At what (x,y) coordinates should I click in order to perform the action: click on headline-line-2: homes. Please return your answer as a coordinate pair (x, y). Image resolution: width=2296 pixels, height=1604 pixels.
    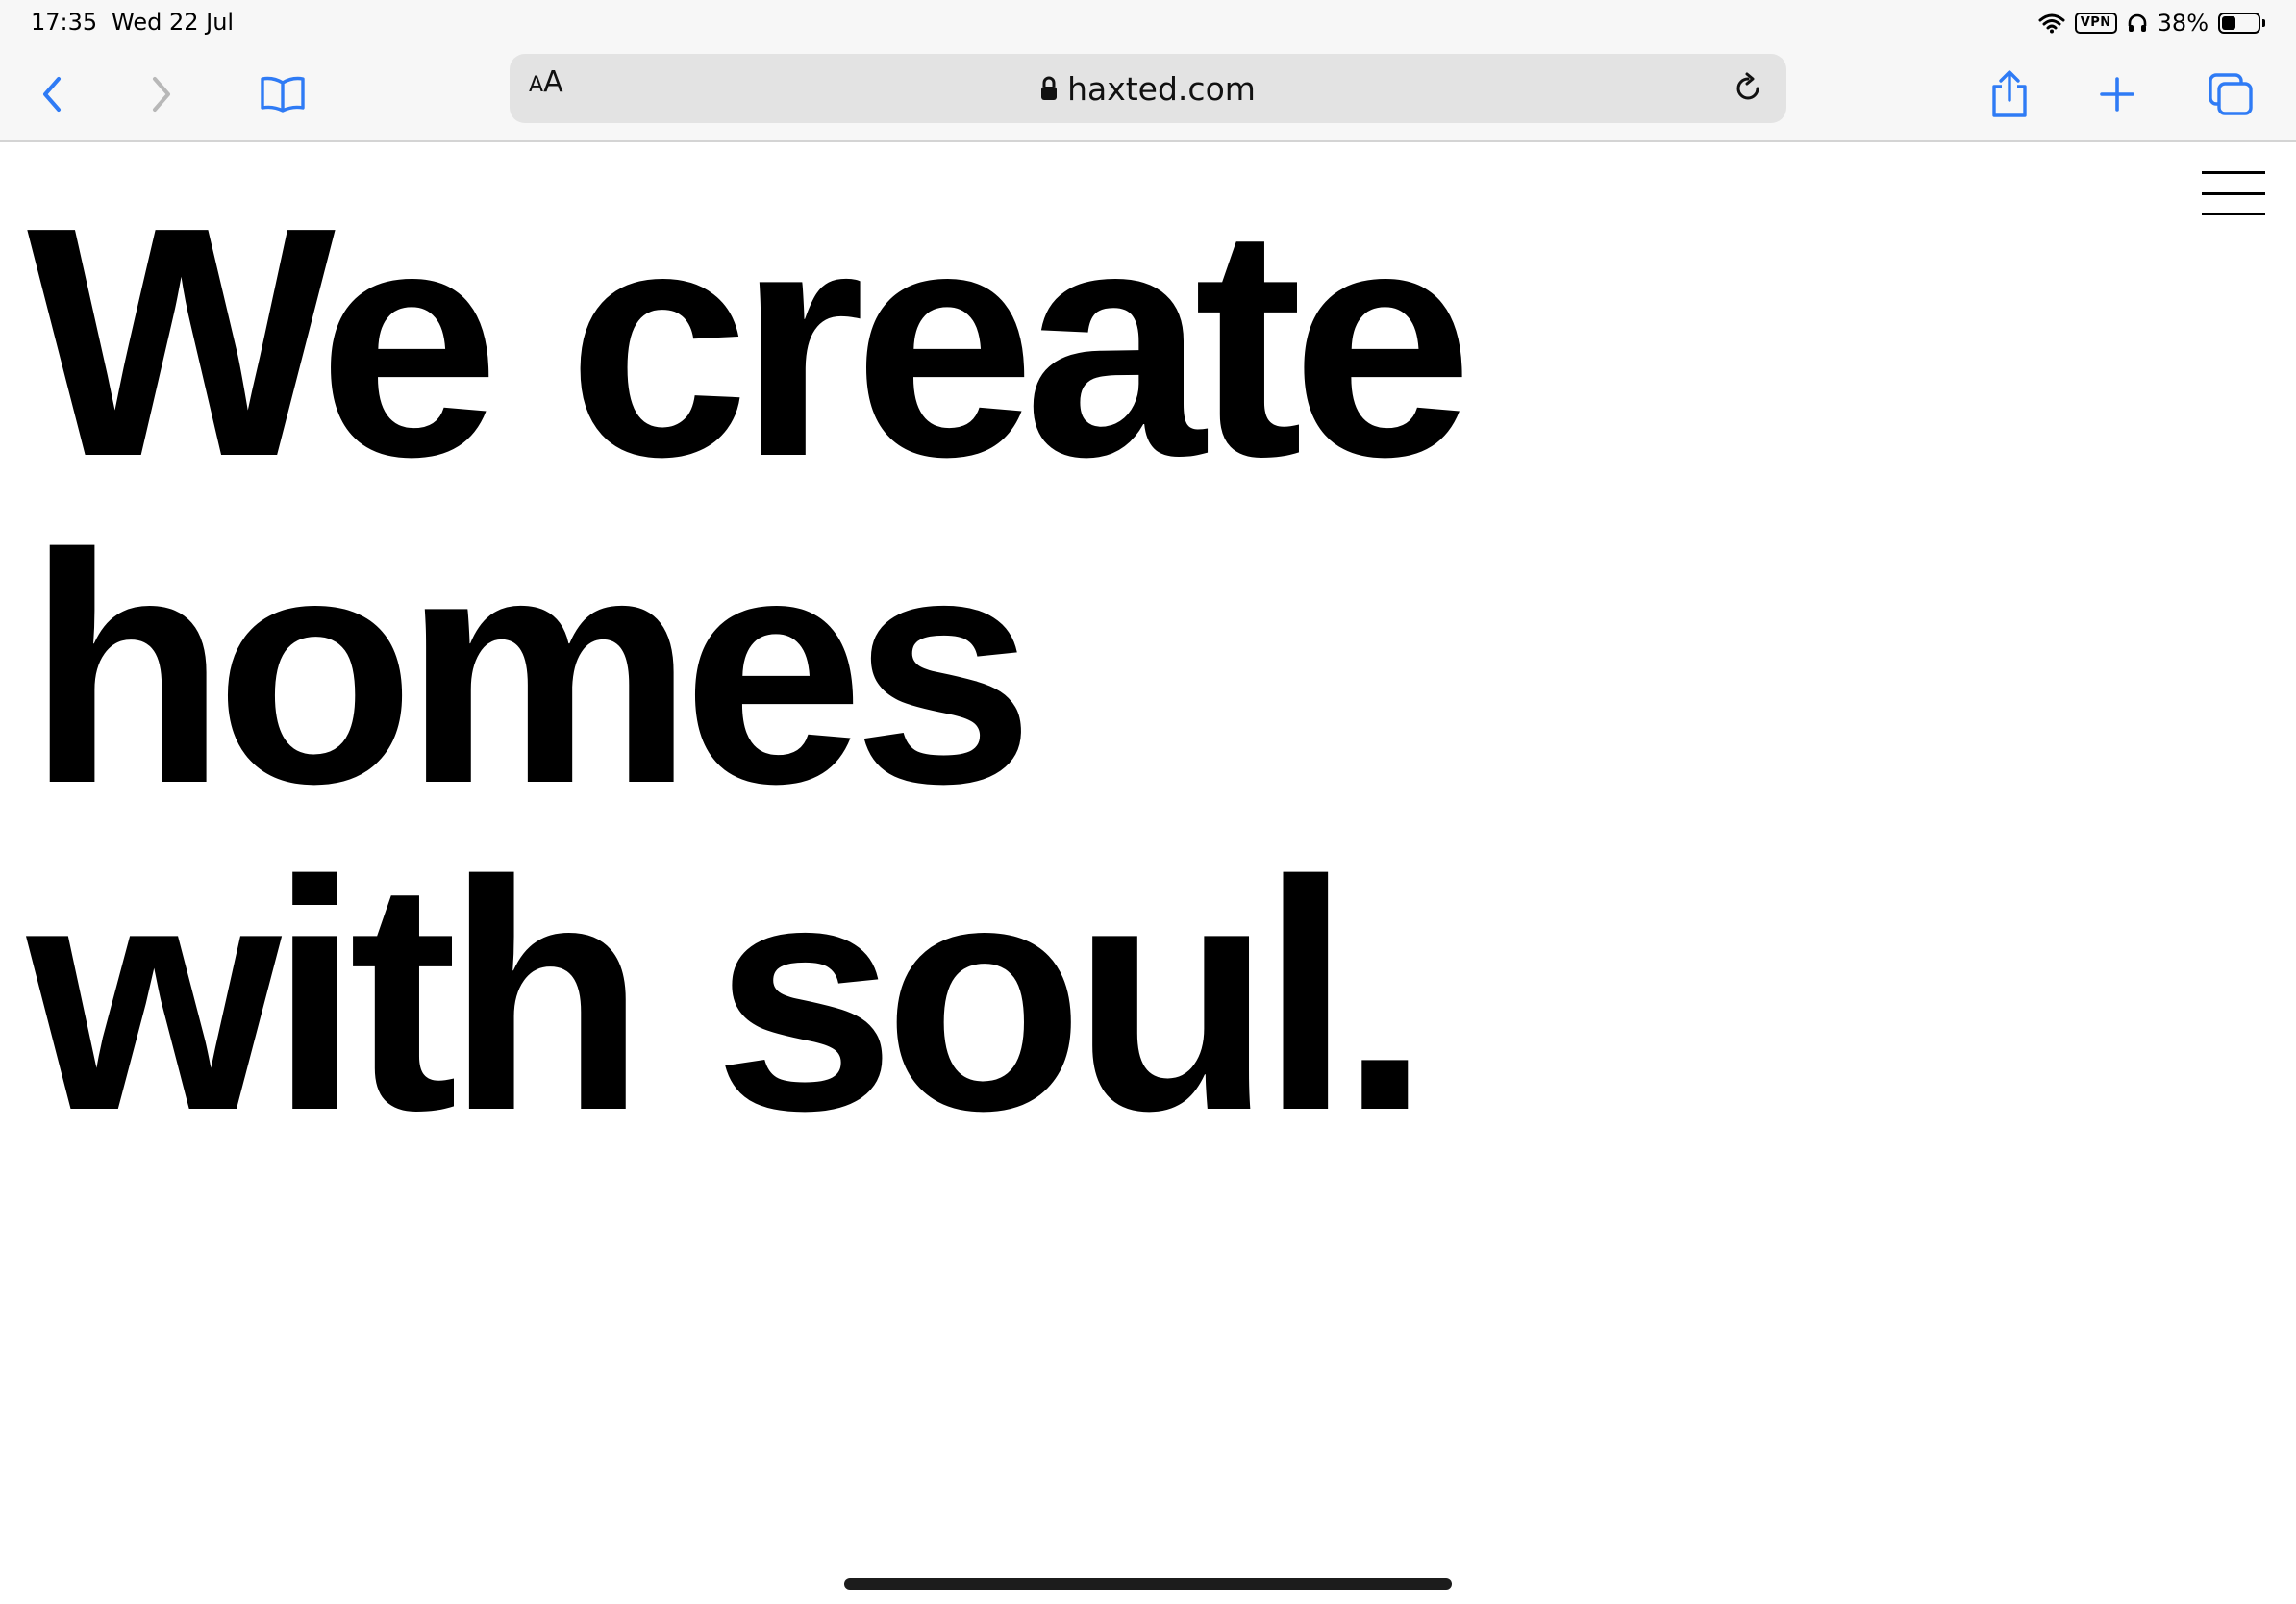
    Looking at the image, I should click on (531, 669).